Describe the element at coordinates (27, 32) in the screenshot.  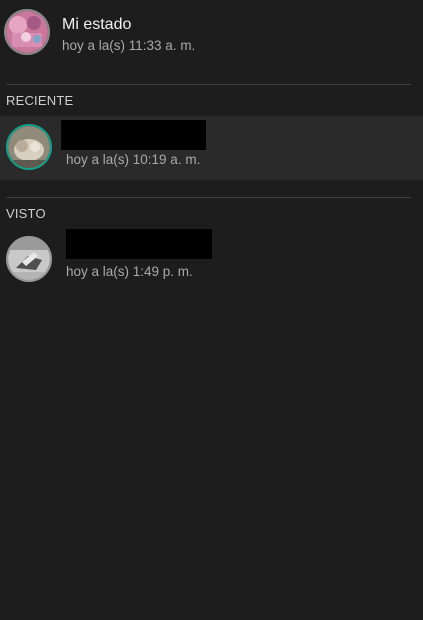
I see `my-status-avatar` at that location.